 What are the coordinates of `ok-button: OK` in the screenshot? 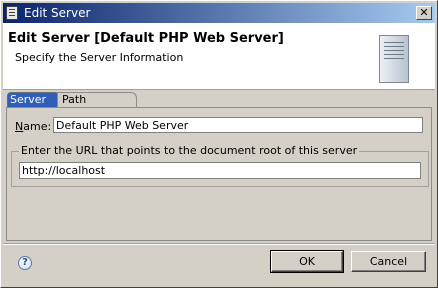 It's located at (307, 261).